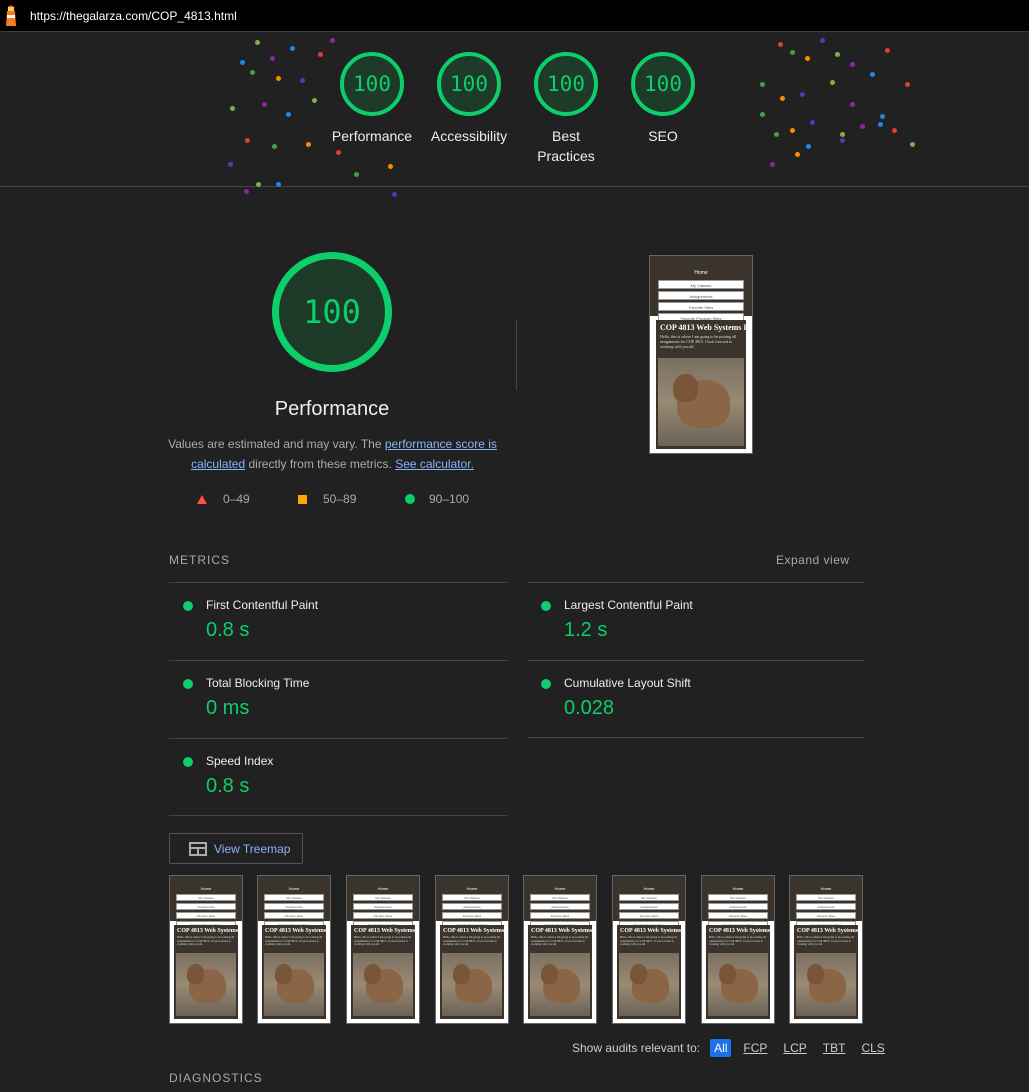 The height and width of the screenshot is (1092, 1029). What do you see at coordinates (262, 605) in the screenshot?
I see `metric-name: First Contentful Paint` at bounding box center [262, 605].